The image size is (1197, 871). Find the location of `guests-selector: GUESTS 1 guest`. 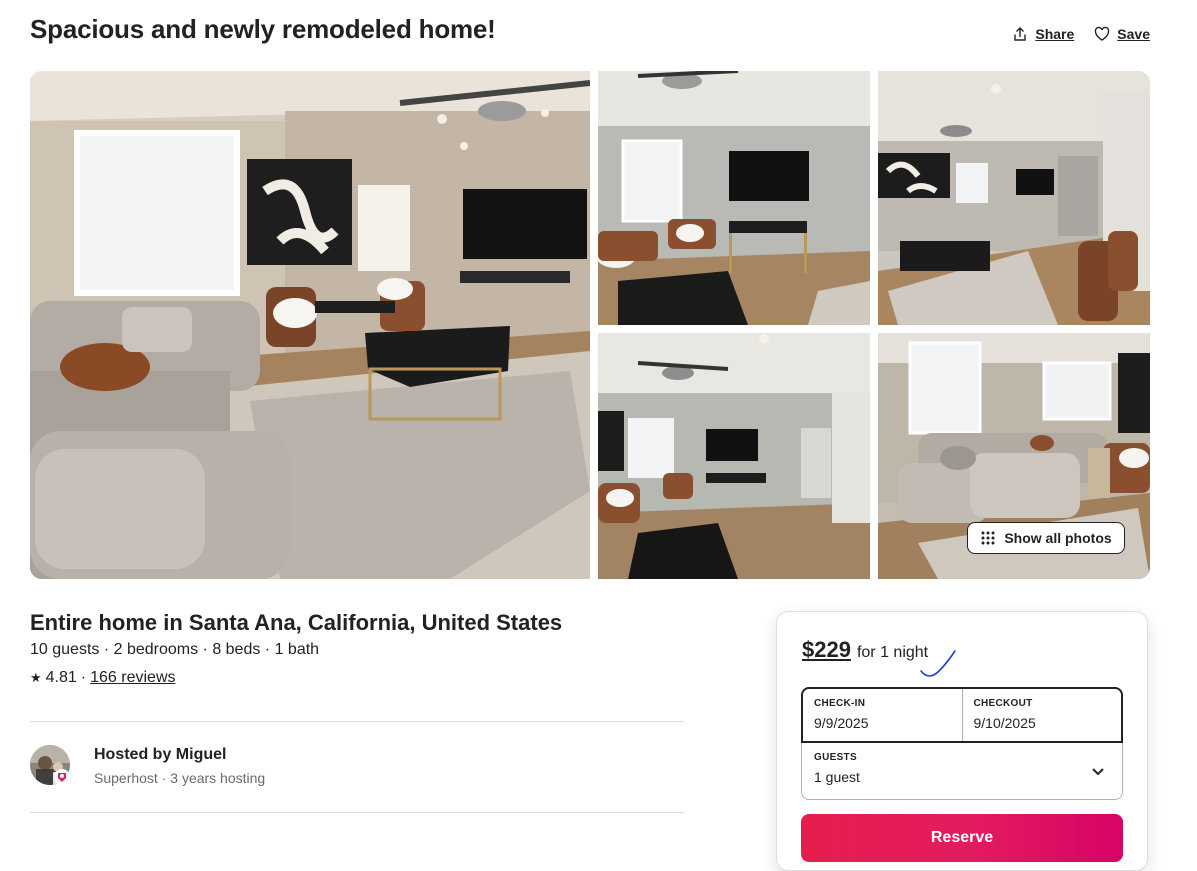

guests-selector: GUESTS 1 guest is located at coordinates (962, 771).